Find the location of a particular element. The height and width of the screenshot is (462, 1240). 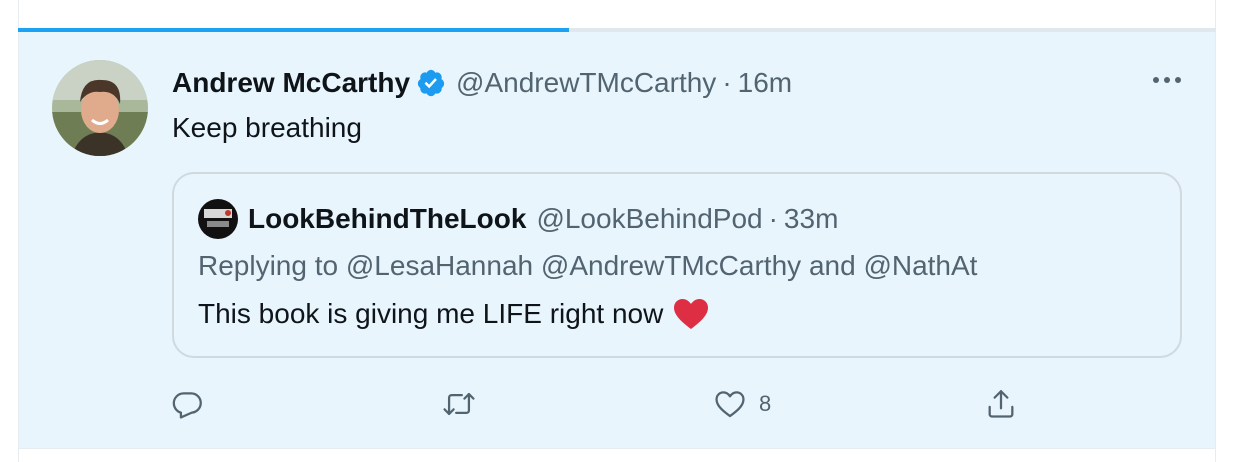

red-heart-emoji-icon is located at coordinates (691, 314).